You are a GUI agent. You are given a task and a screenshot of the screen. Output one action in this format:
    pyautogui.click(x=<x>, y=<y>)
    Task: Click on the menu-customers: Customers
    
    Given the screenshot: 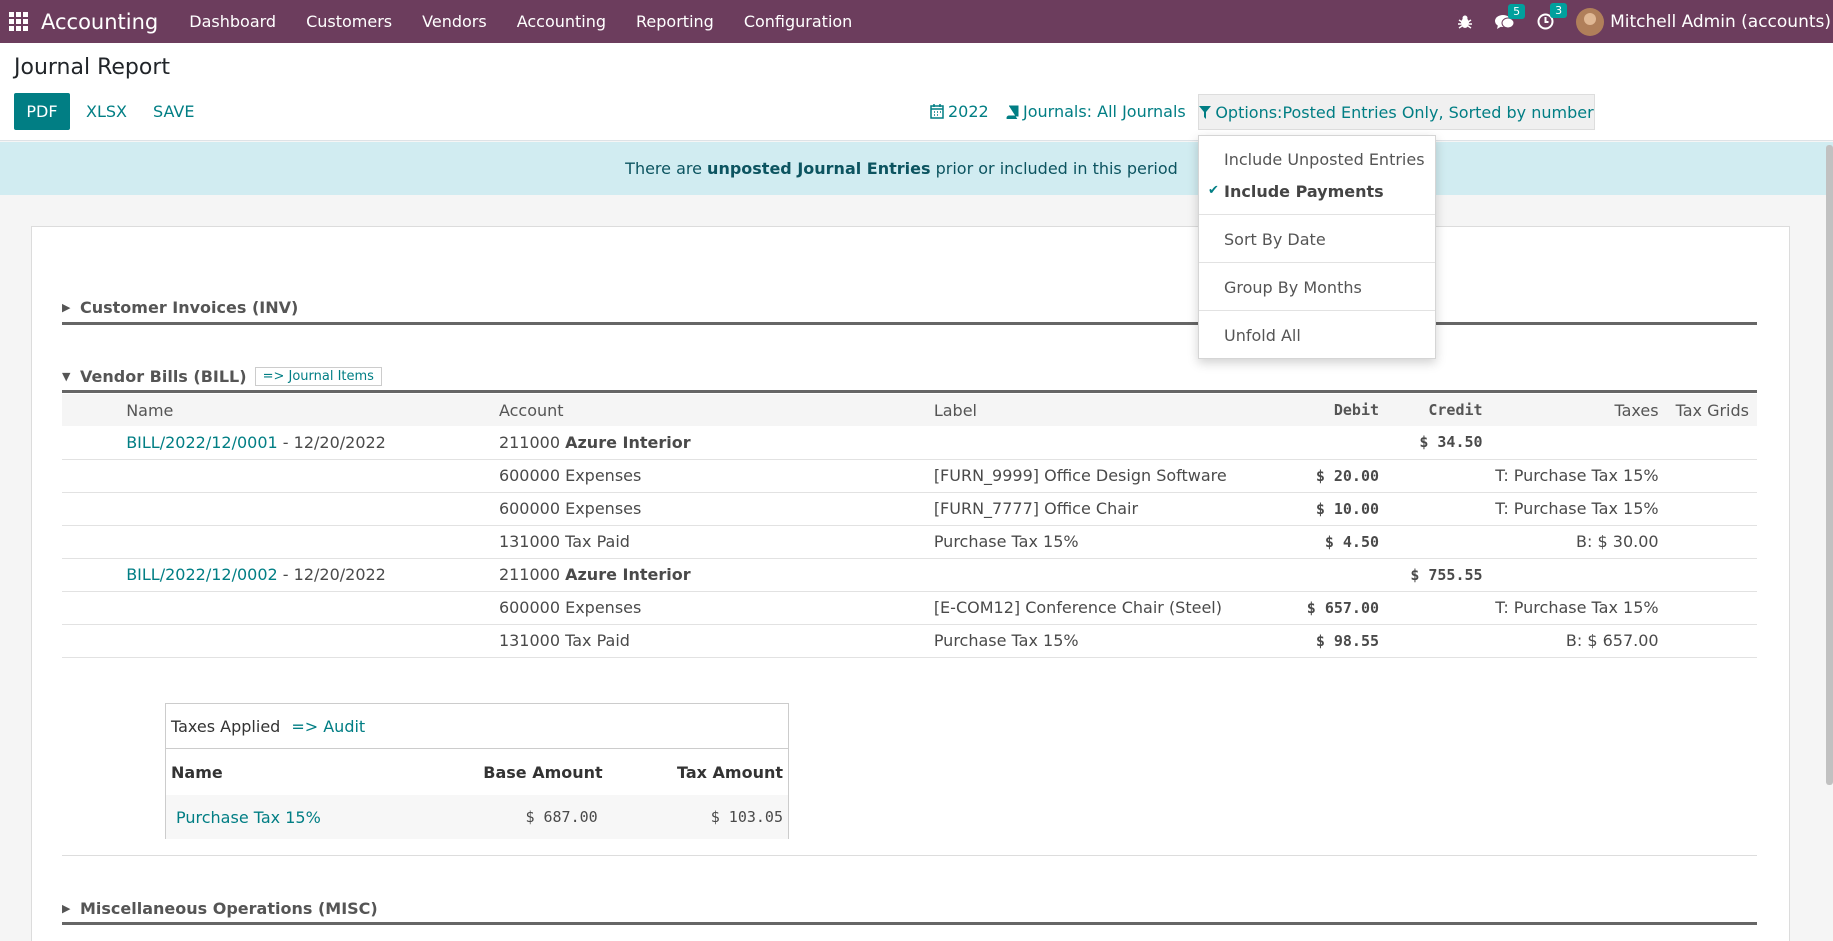 What is the action you would take?
    pyautogui.click(x=349, y=21)
    